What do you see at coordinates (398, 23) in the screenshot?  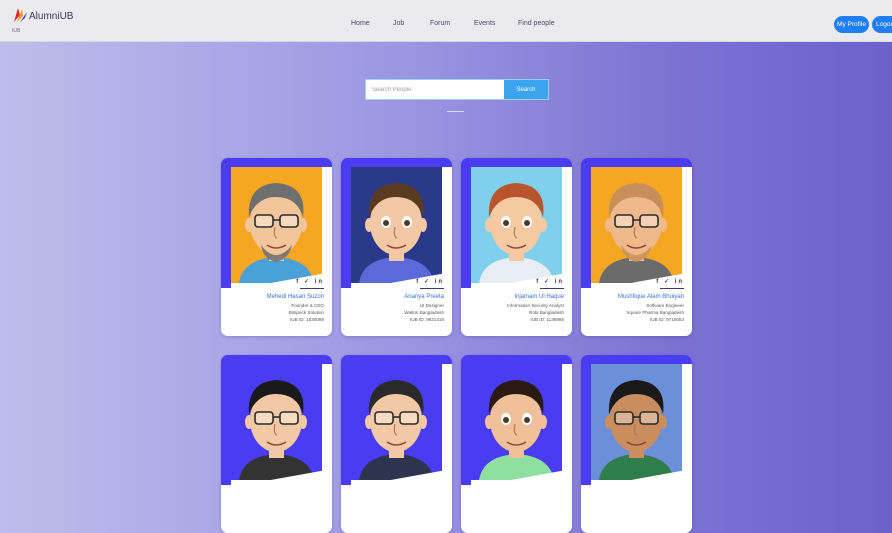 I see `nav-job: Job` at bounding box center [398, 23].